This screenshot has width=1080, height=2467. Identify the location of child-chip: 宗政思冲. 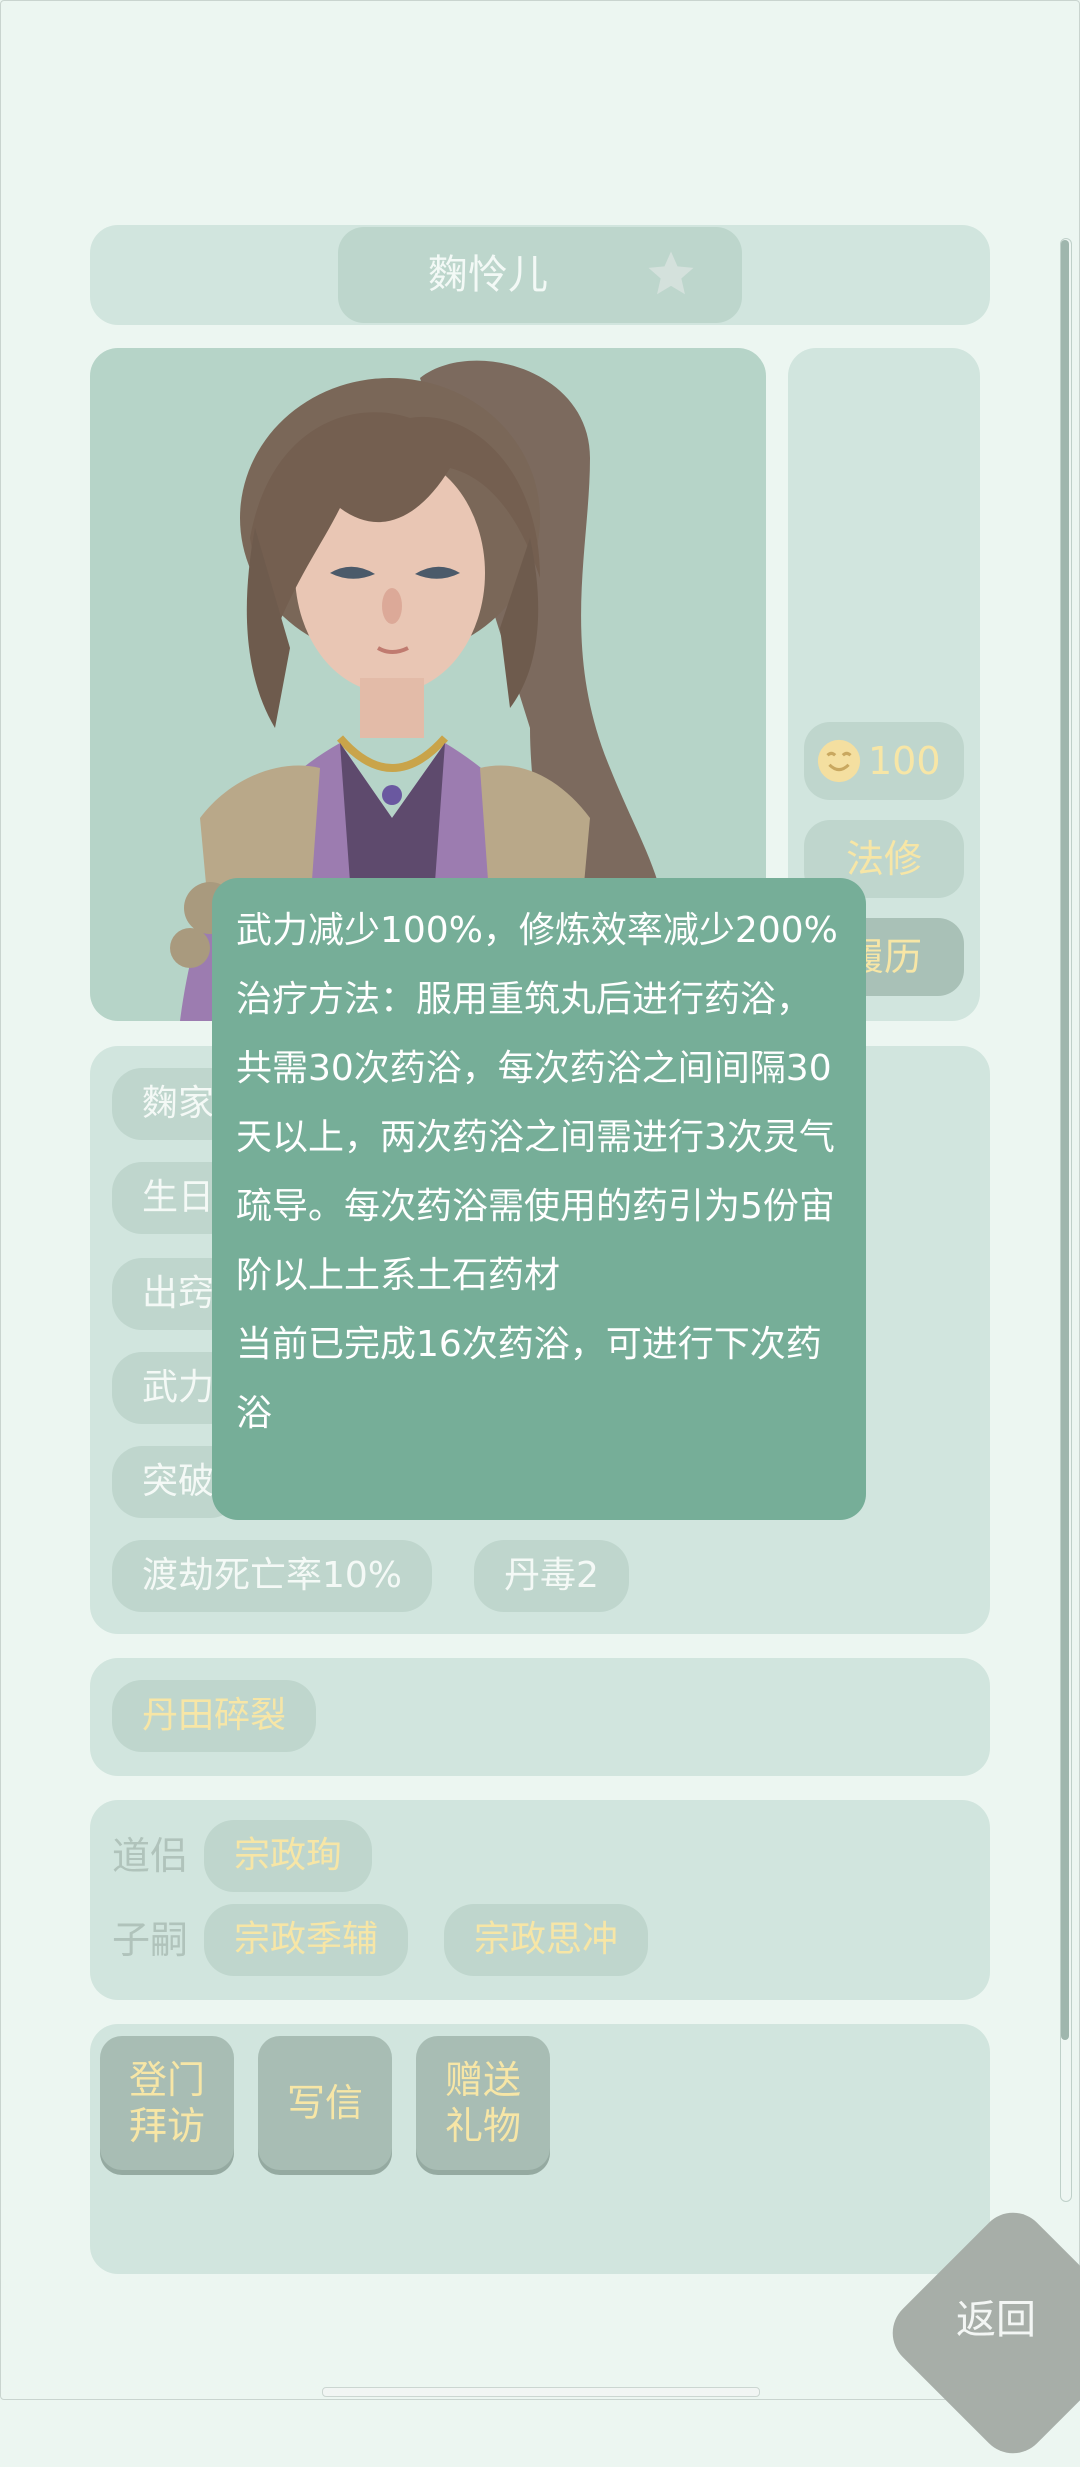
(546, 1940).